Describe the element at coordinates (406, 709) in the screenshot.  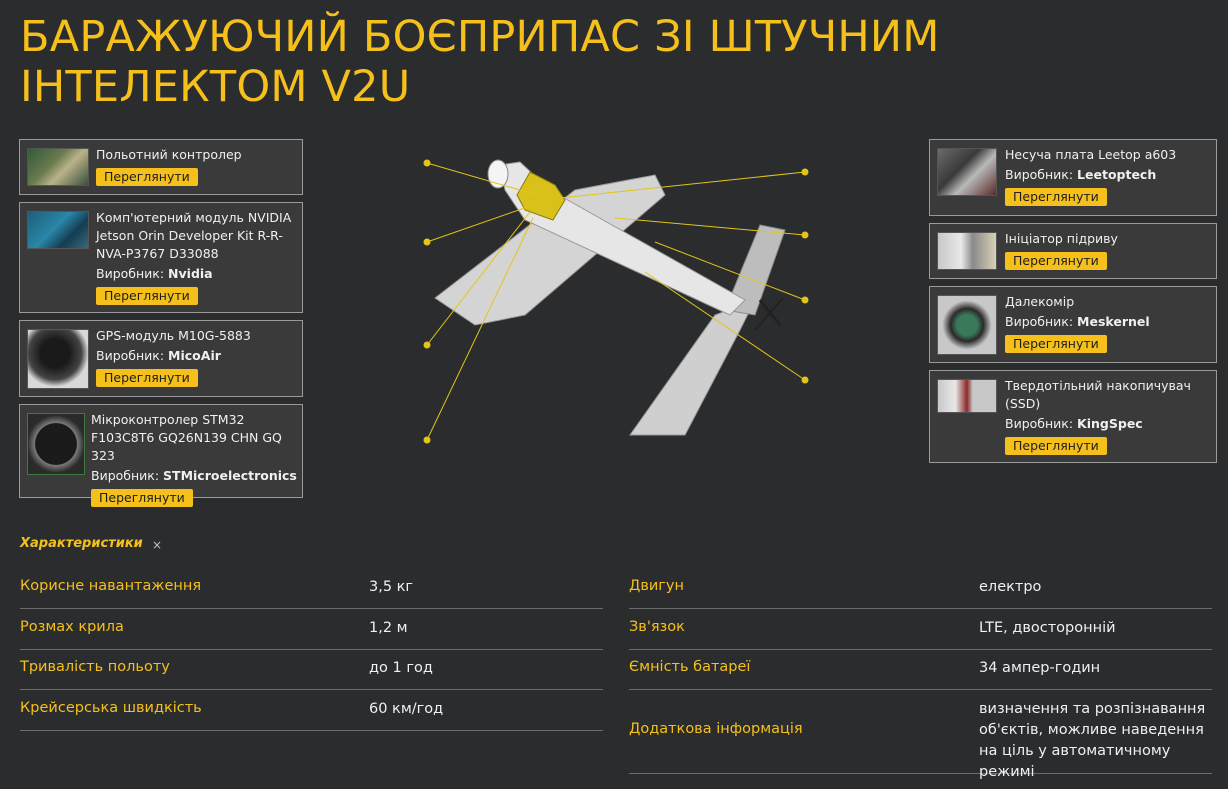
I see `spec-value: 60 км/год` at that location.